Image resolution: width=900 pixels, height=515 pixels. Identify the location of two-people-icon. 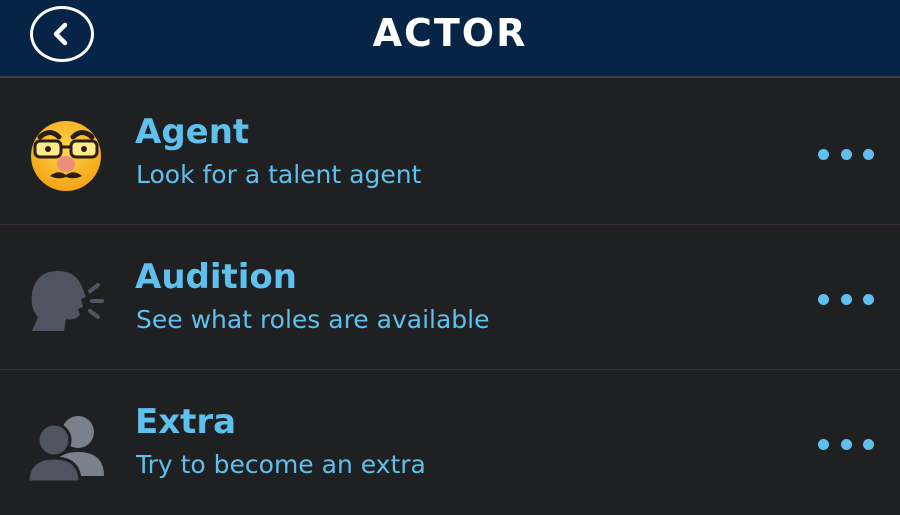
(66, 447).